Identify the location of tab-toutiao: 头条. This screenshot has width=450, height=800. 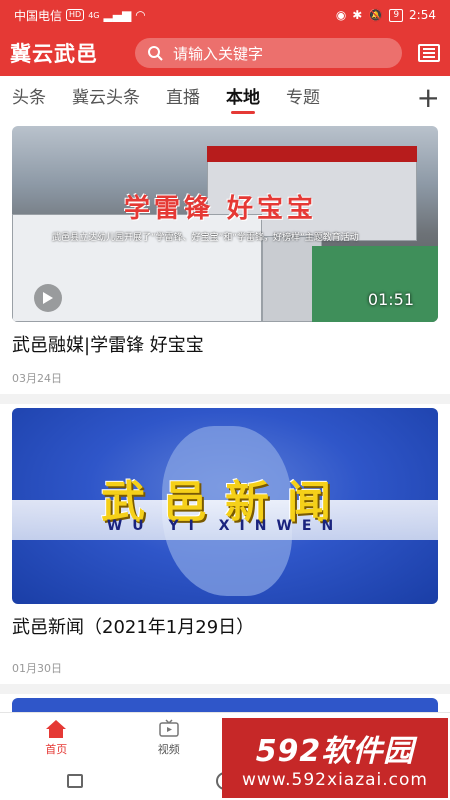
(29, 99).